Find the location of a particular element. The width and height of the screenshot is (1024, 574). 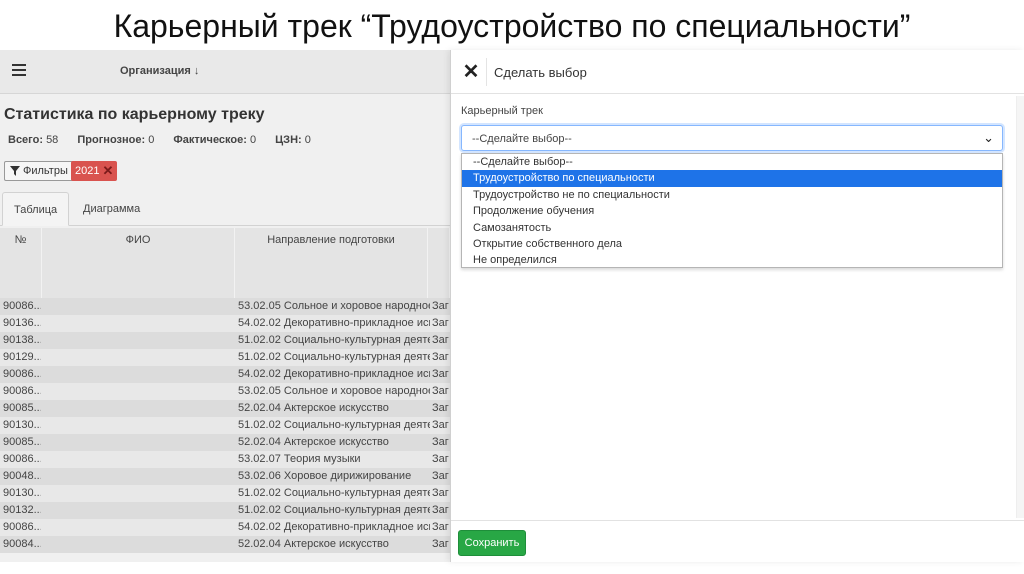

dialog-header: ✕ Сделать выбор is located at coordinates (737, 72).